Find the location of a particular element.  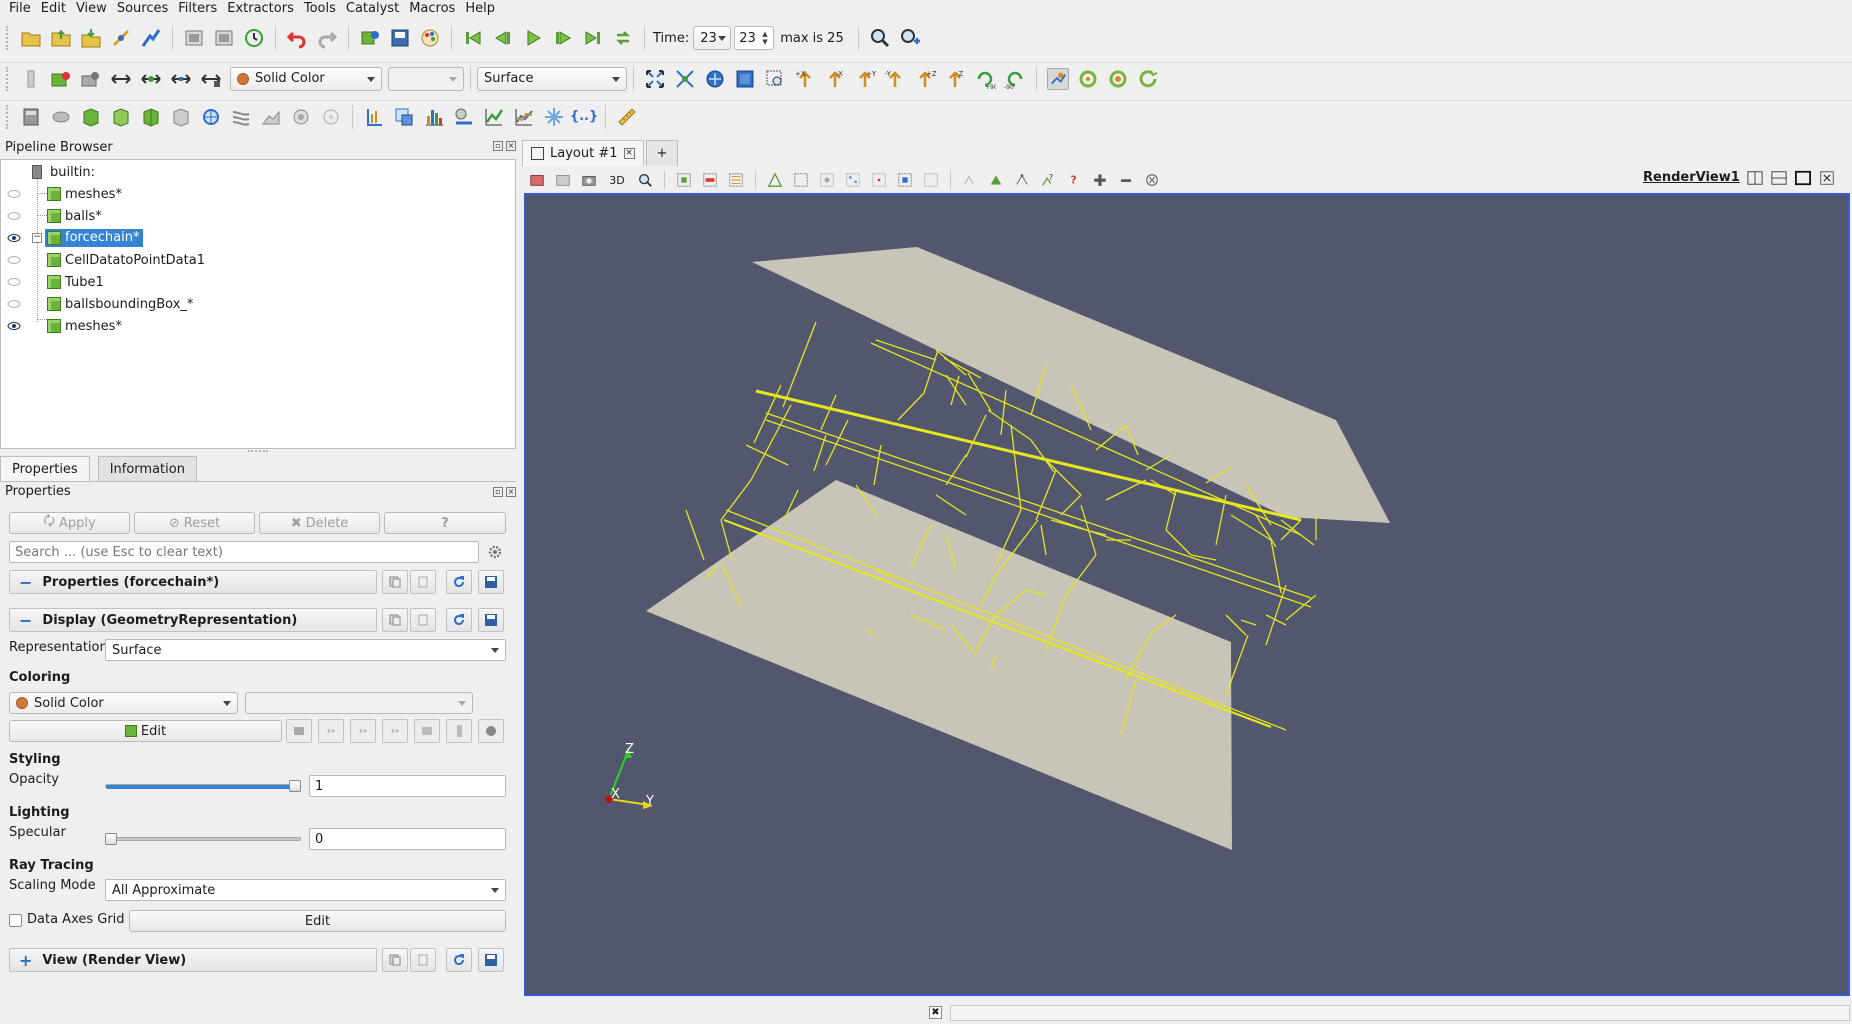

find-data-icon is located at coordinates (880, 38).